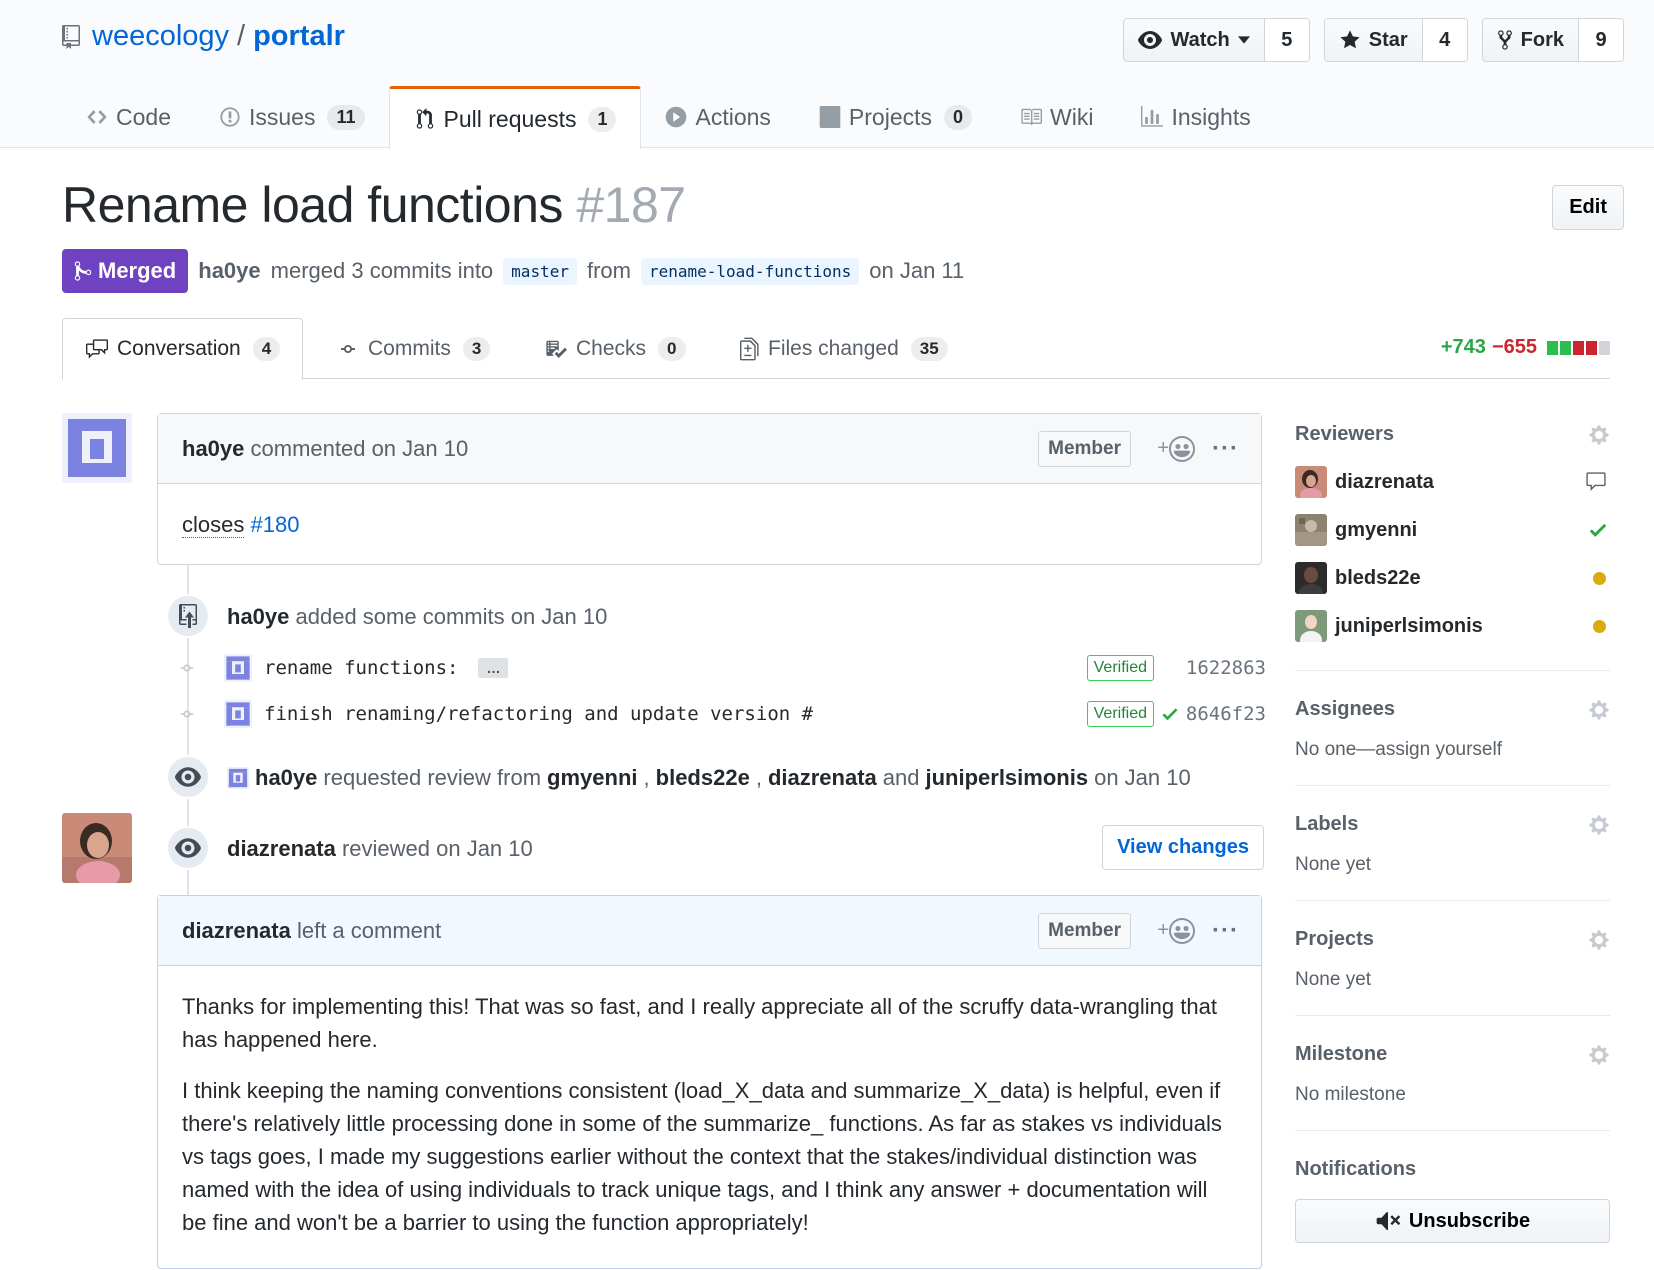 The height and width of the screenshot is (1270, 1654). I want to click on projects-counter: 0, so click(958, 117).